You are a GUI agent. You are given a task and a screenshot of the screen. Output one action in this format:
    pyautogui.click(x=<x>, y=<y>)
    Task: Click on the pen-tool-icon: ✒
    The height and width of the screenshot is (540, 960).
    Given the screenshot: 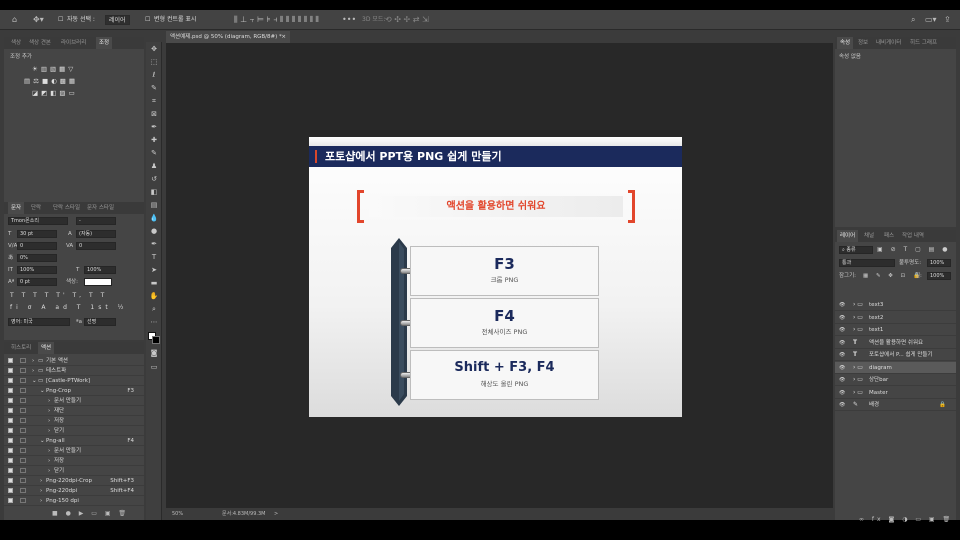 What is the action you would take?
    pyautogui.click(x=154, y=244)
    